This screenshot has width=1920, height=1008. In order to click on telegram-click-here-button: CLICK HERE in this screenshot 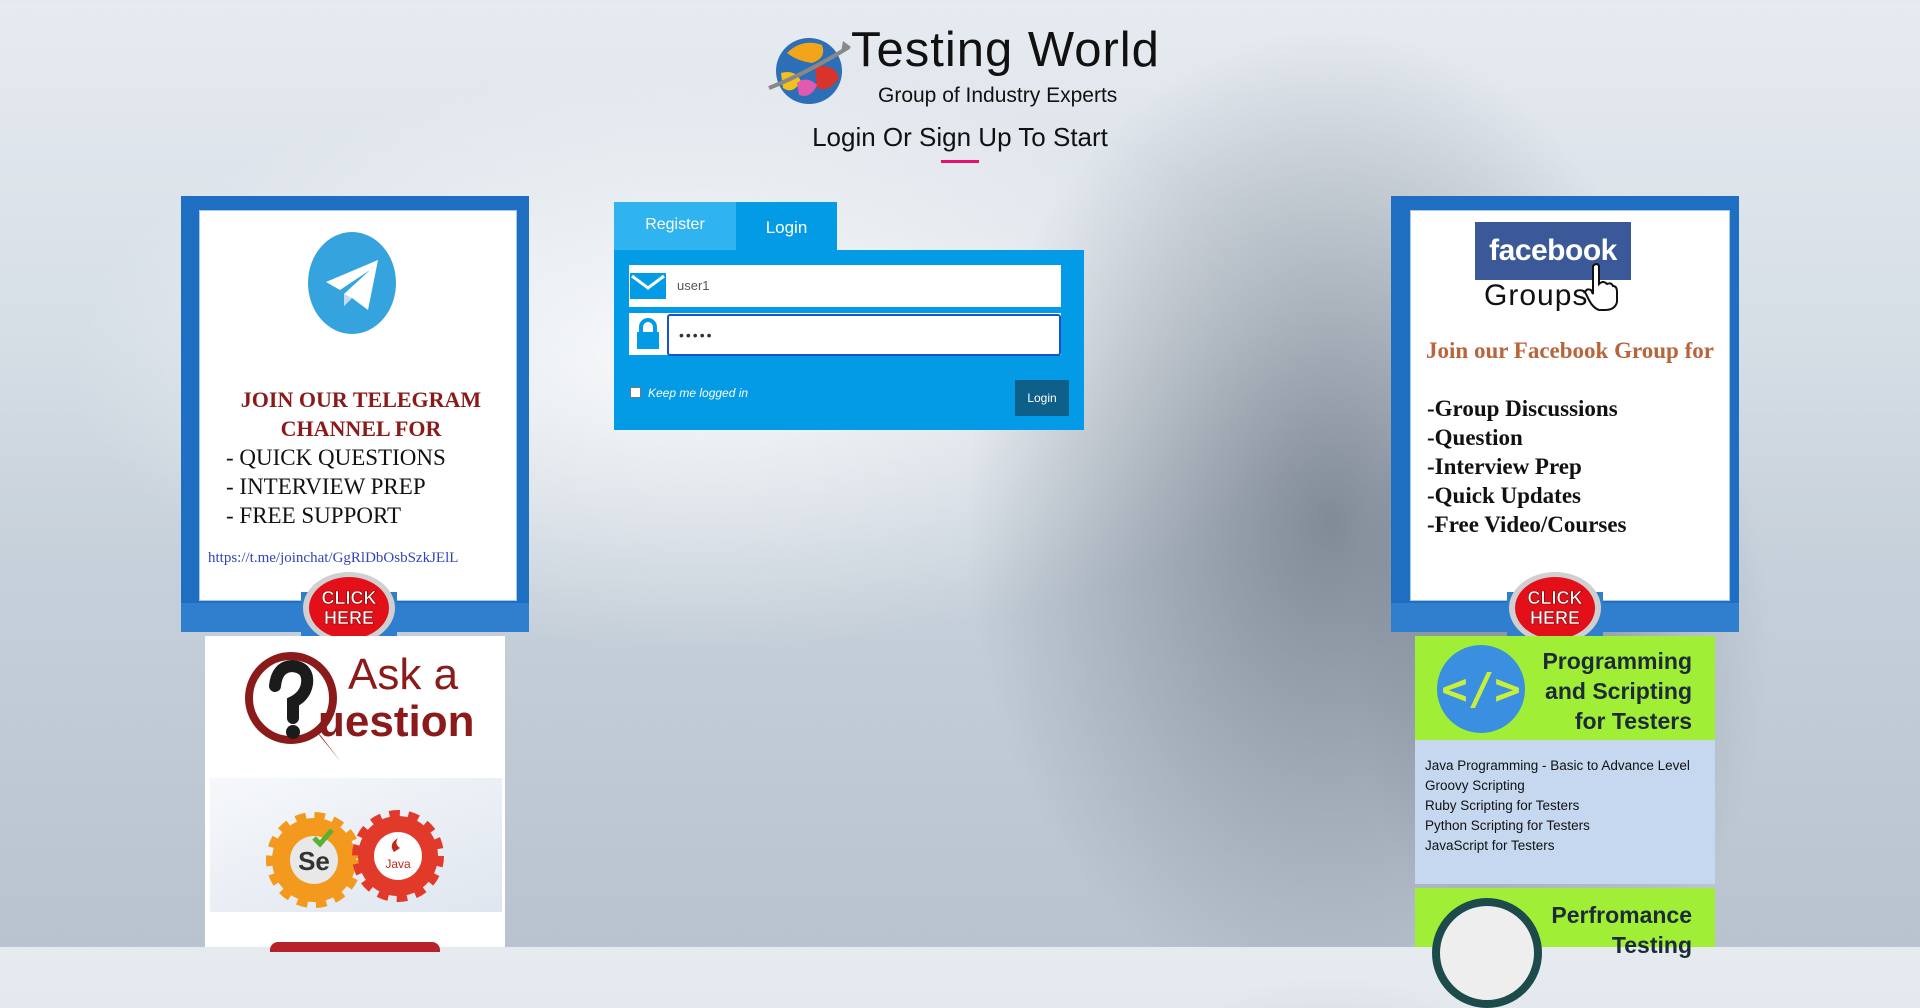, I will do `click(349, 604)`.